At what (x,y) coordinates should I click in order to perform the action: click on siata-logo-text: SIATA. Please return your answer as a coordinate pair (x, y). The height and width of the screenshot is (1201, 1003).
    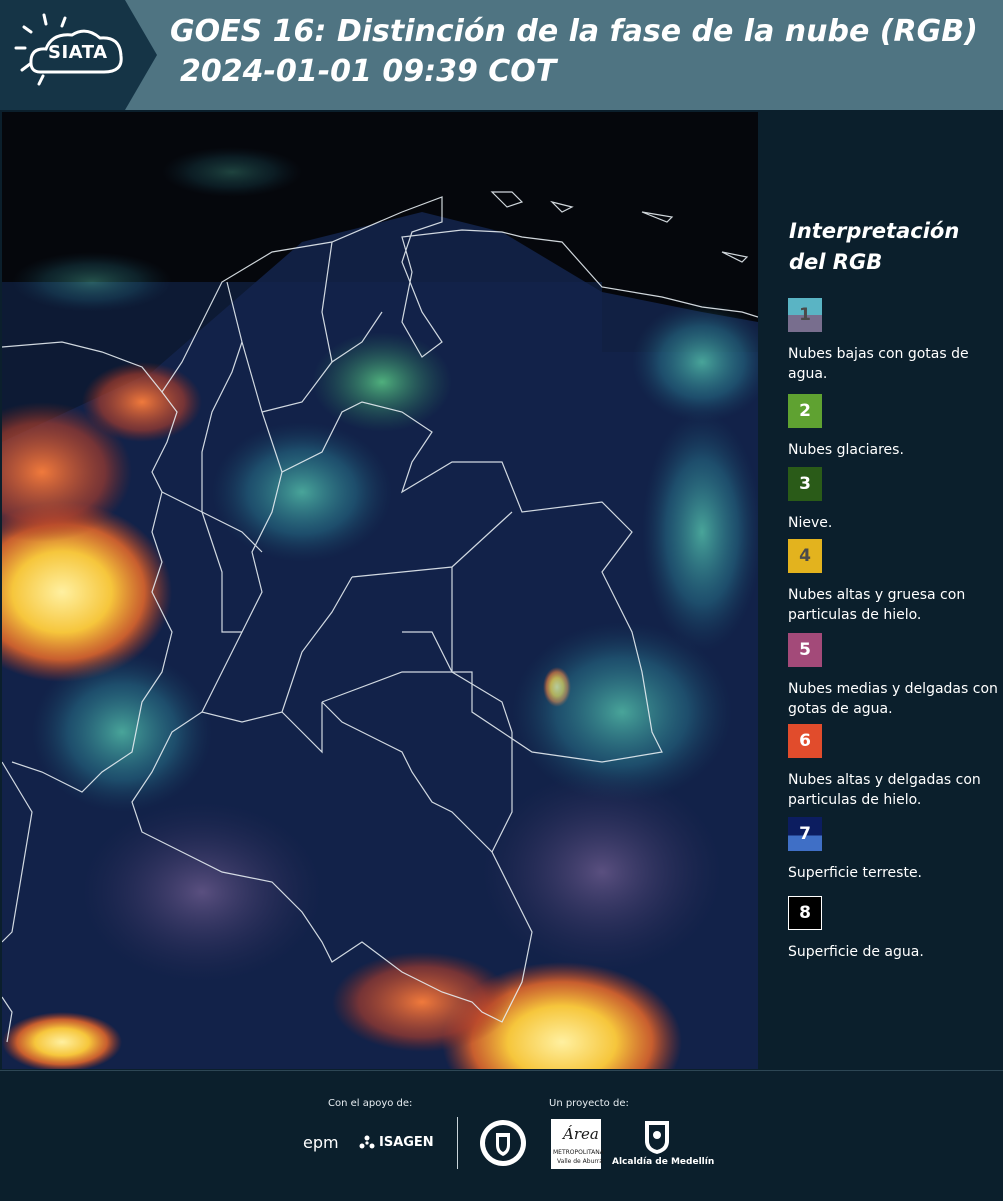
    Looking at the image, I should click on (78, 52).